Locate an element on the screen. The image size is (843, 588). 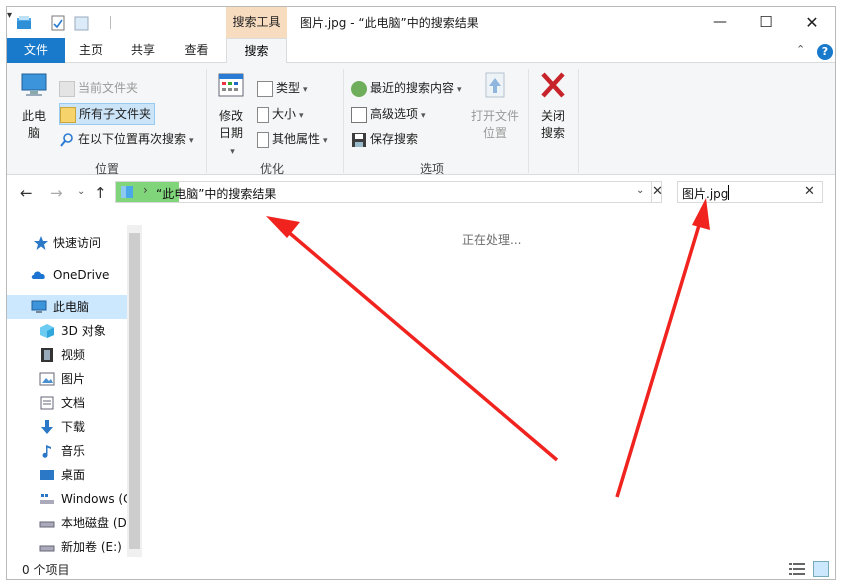
sidebar-item-downloads: 下载 is located at coordinates (67, 427).